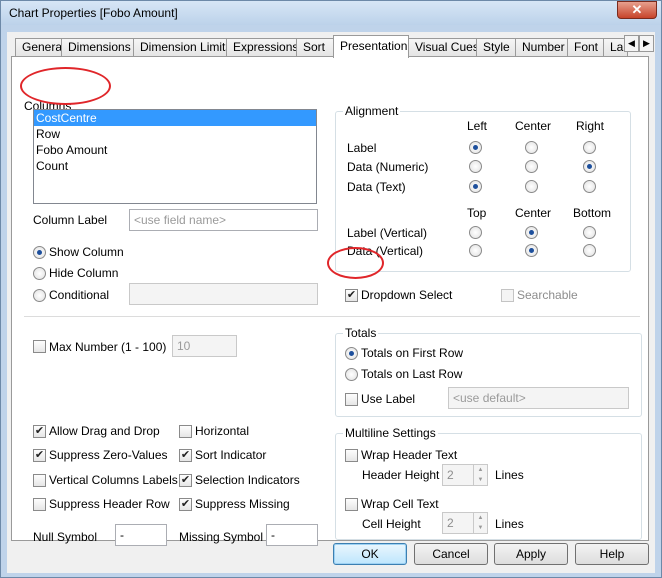 Image resolution: width=662 pixels, height=578 pixels. Describe the element at coordinates (292, 535) in the screenshot. I see `missing-symbol-input: -` at that location.